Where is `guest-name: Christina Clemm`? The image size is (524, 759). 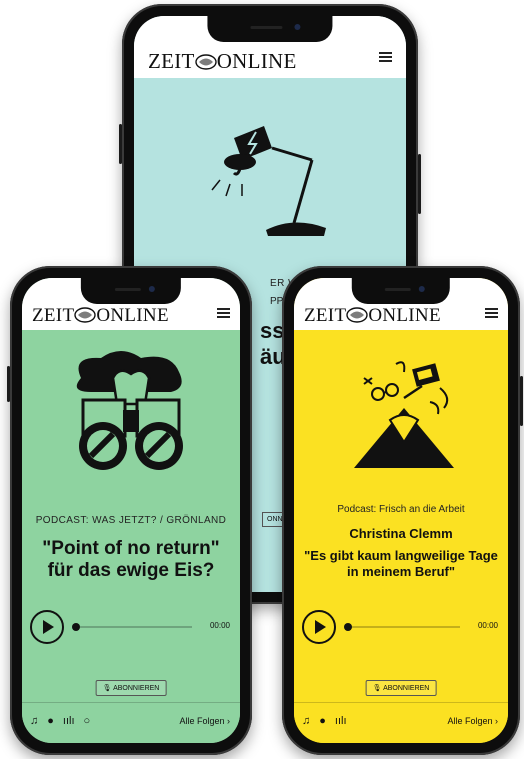
guest-name: Christina Clemm is located at coordinates (401, 533).